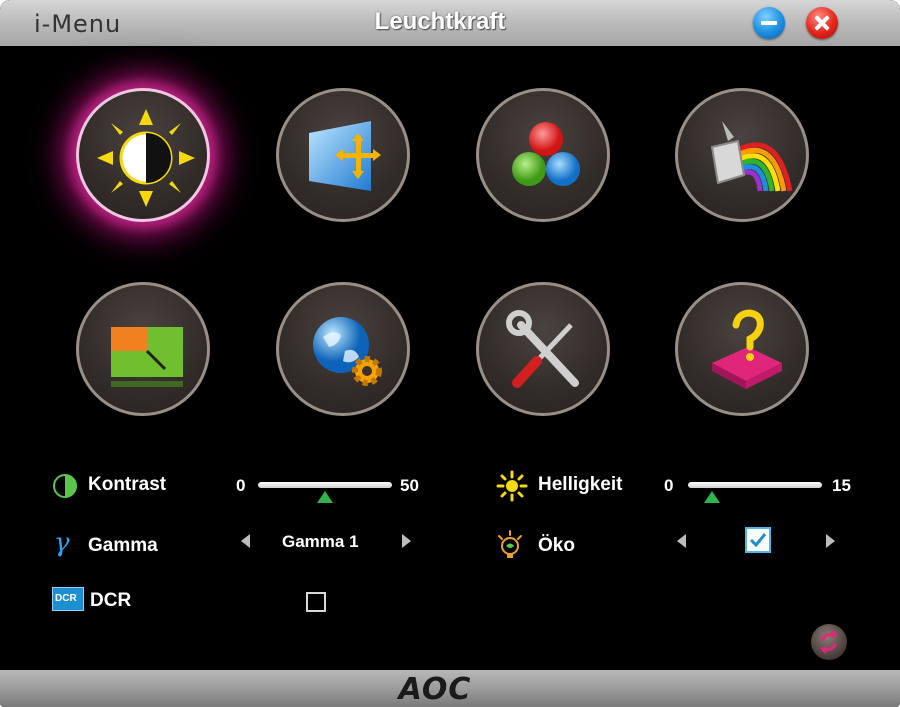 This screenshot has height=707, width=900. What do you see at coordinates (669, 485) in the screenshot?
I see `brightness-min: 0` at bounding box center [669, 485].